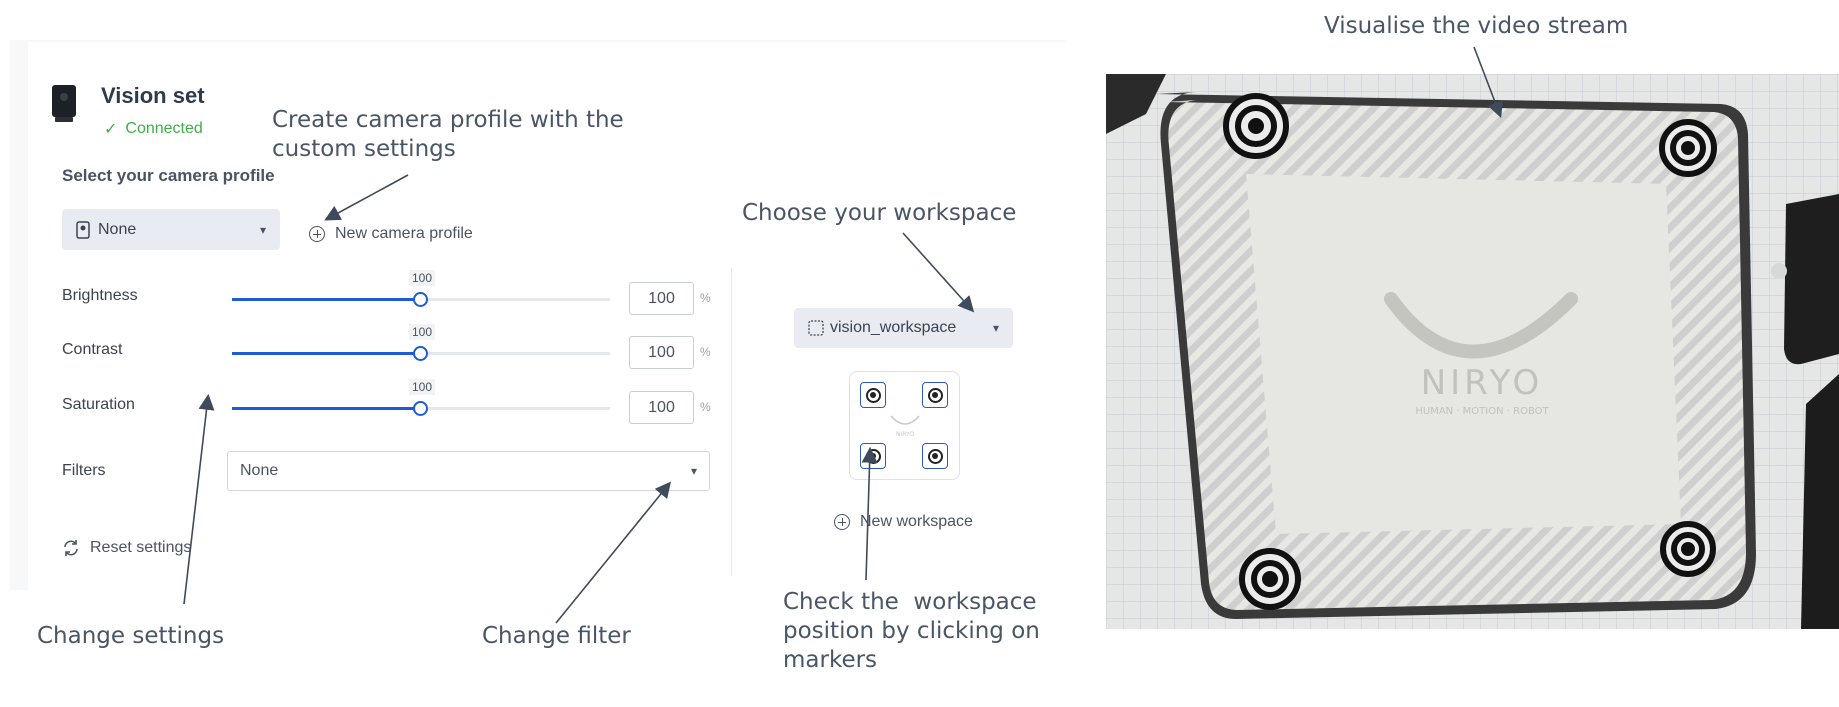 This screenshot has width=1839, height=707. Describe the element at coordinates (199, 499) in the screenshot. I see `arrow-change-settings` at that location.